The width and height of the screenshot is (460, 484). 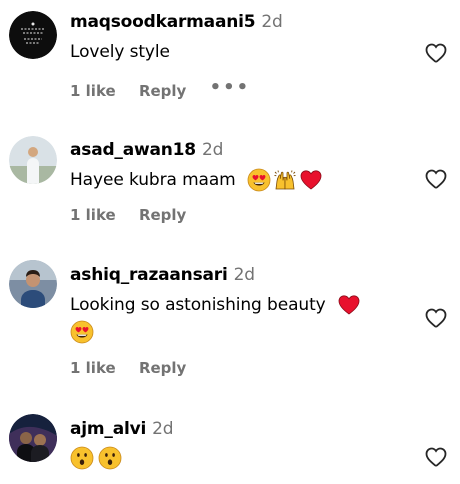 I want to click on comment-text: Hayee kubra maam, so click(x=196, y=180).